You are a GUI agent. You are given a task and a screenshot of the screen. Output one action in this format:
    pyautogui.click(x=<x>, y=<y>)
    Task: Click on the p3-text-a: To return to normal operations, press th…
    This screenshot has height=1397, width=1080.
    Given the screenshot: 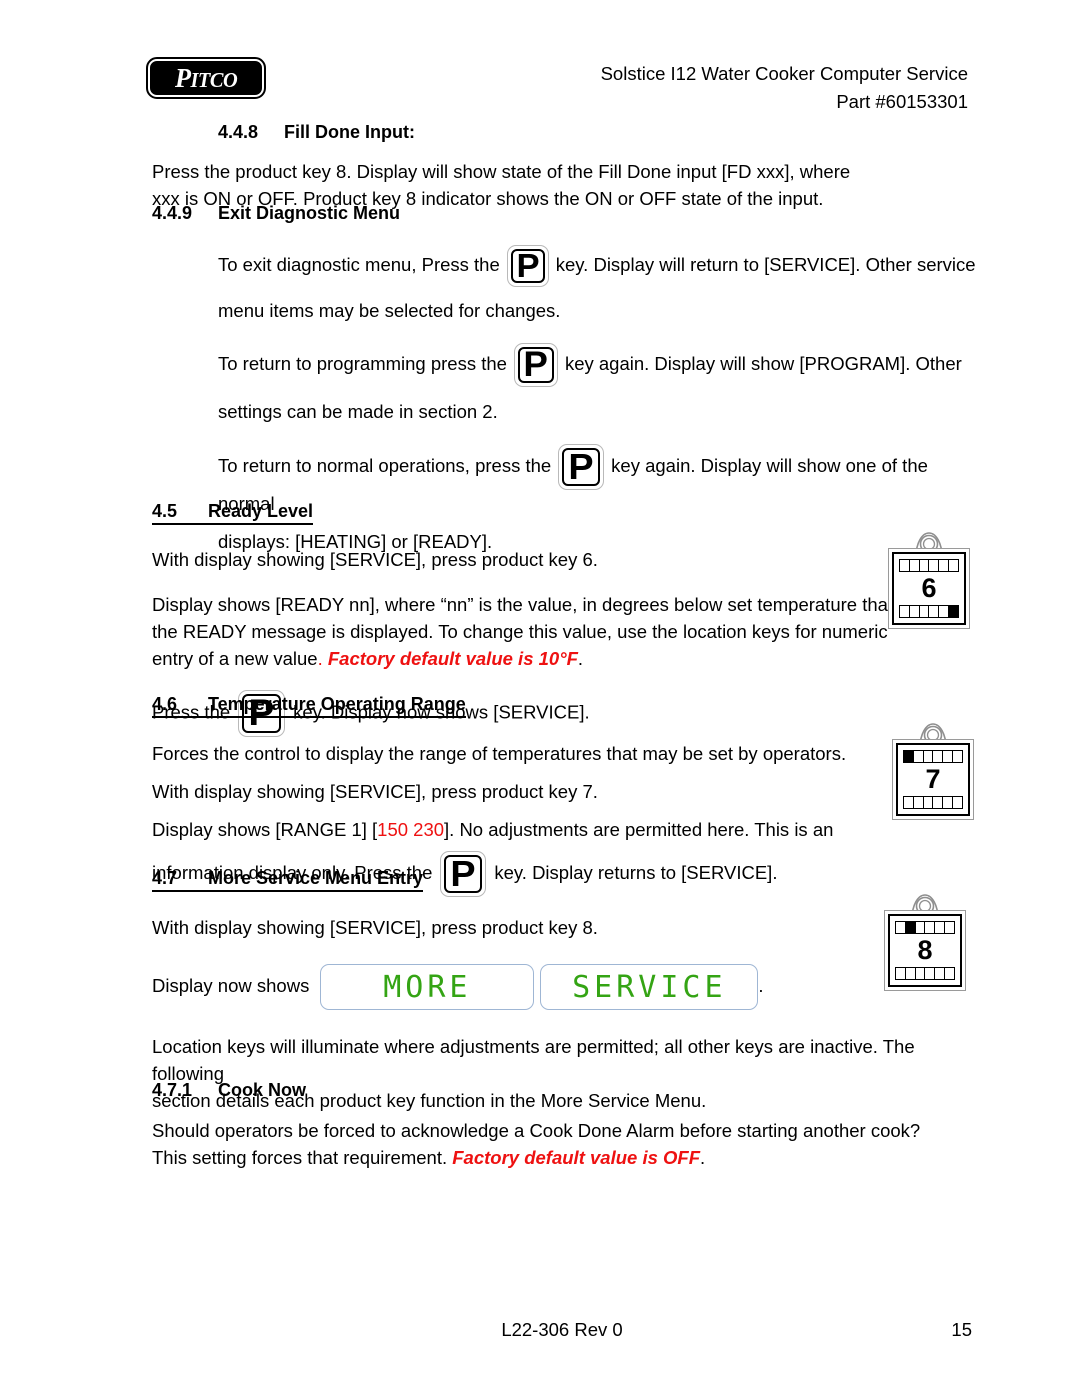 What is the action you would take?
    pyautogui.click(x=385, y=465)
    